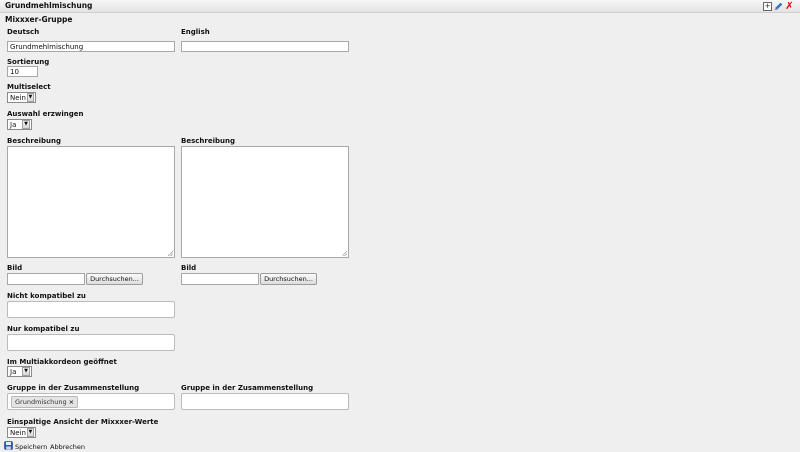 Image resolution: width=800 pixels, height=452 pixels. I want to click on name-de-input: Grundmehlmischung, so click(91, 46).